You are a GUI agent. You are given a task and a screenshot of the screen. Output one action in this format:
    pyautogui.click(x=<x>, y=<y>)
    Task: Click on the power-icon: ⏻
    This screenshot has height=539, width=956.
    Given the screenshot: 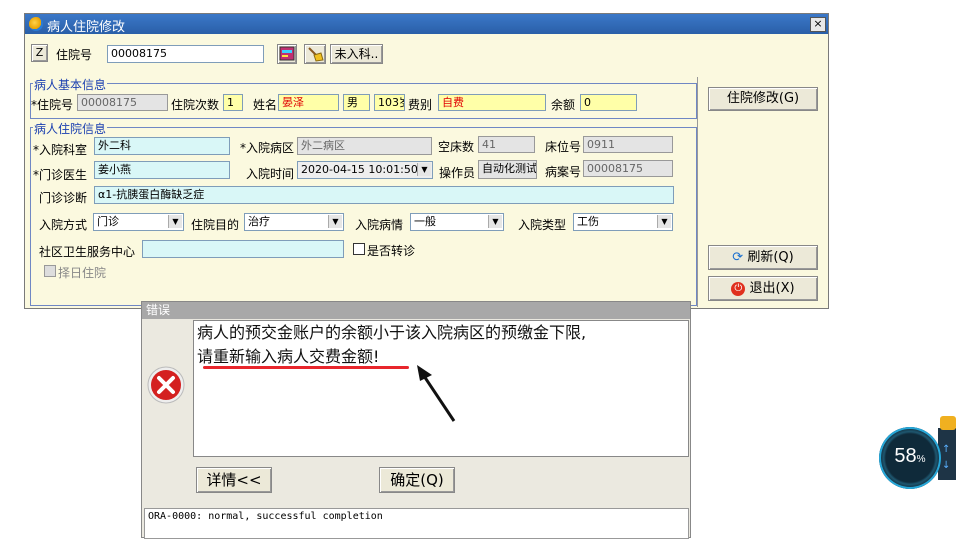 What is the action you would take?
    pyautogui.click(x=738, y=288)
    